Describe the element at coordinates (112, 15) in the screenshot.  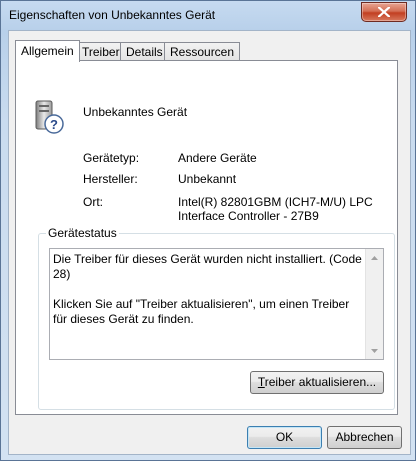
I see `window-title: Eigenschaften von Unbekanntes Gerät` at that location.